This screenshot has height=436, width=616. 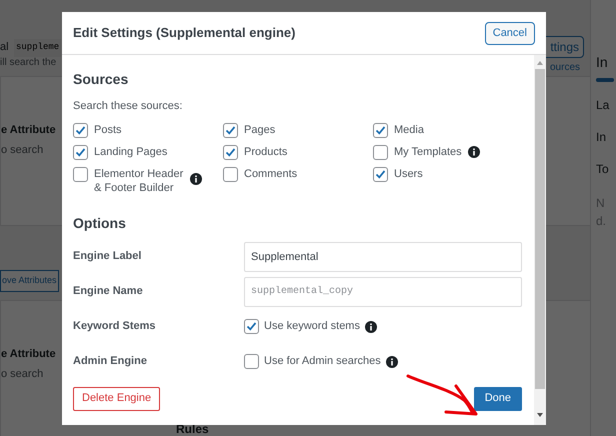 What do you see at coordinates (260, 129) in the screenshot?
I see `source-label: Pages` at bounding box center [260, 129].